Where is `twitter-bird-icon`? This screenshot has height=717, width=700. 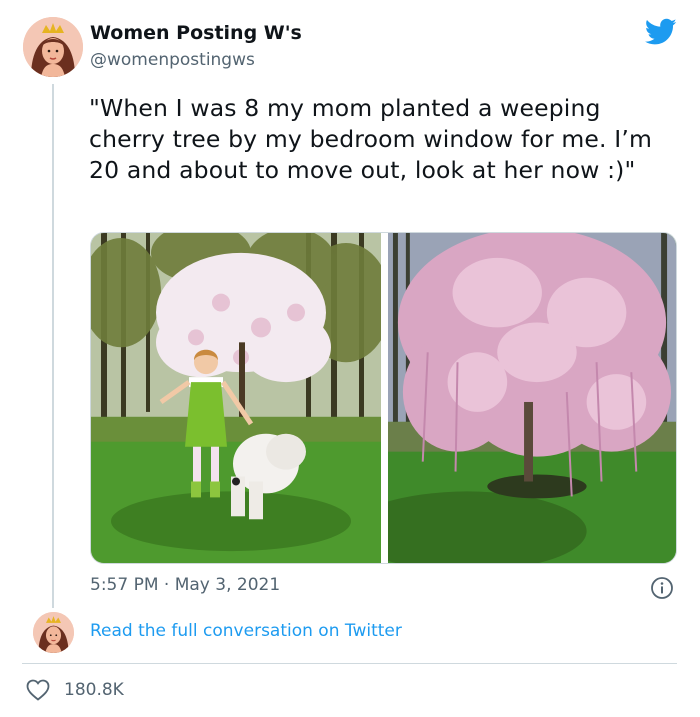 twitter-bird-icon is located at coordinates (661, 32).